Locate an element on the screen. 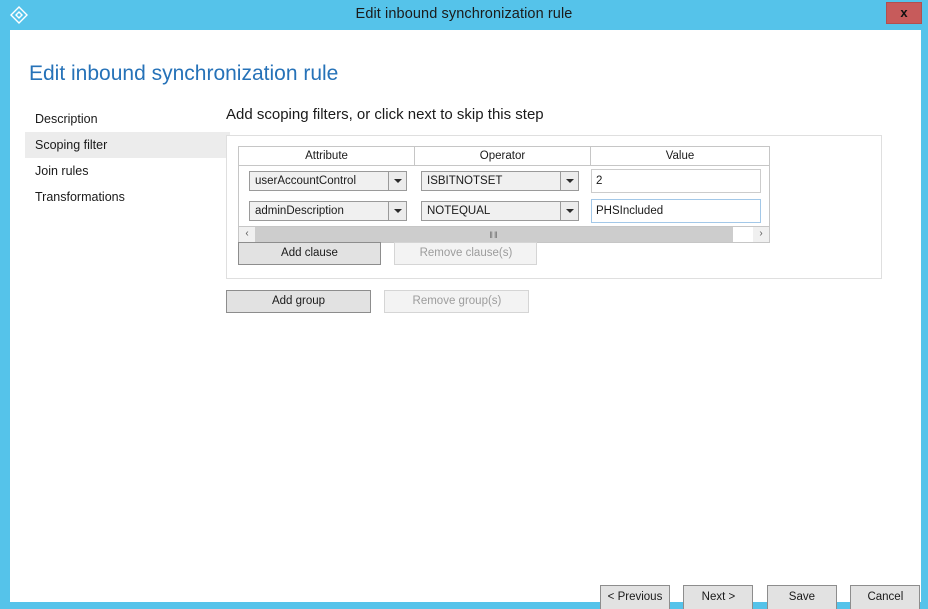 The image size is (928, 609). remove-clause-button: Remove clause(s) is located at coordinates (466, 253).